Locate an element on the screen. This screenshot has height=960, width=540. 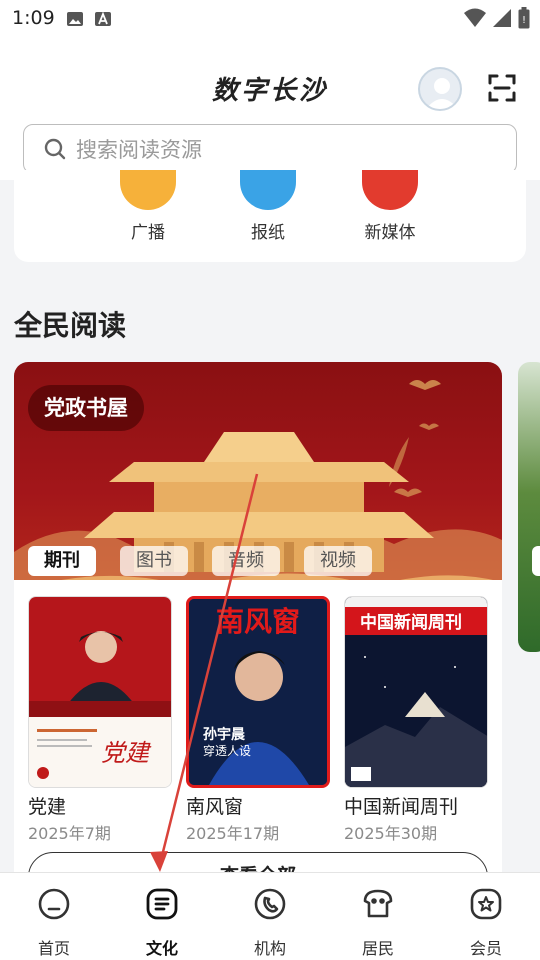
magazine-issue: 2025年30期 is located at coordinates (391, 833).